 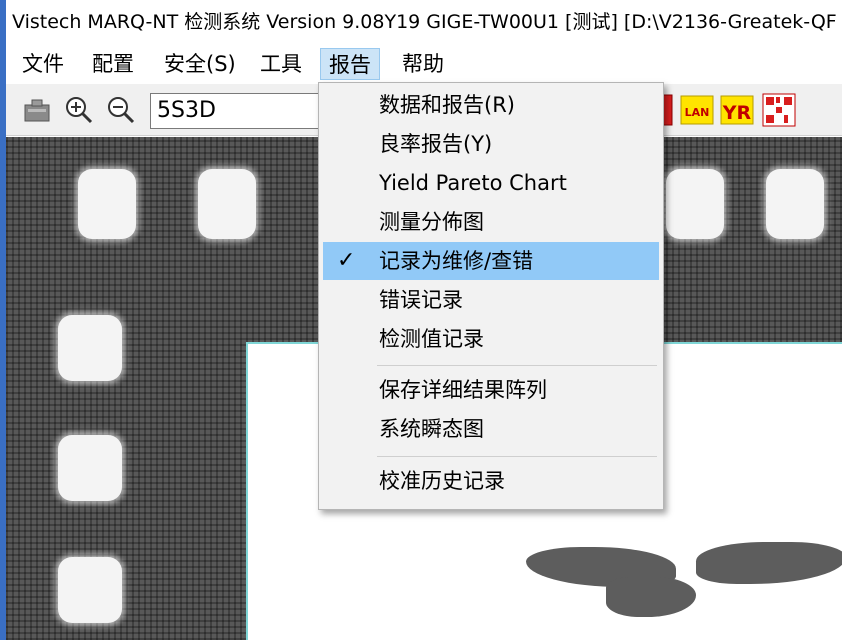 I want to click on yr-label: YR, so click(x=737, y=113).